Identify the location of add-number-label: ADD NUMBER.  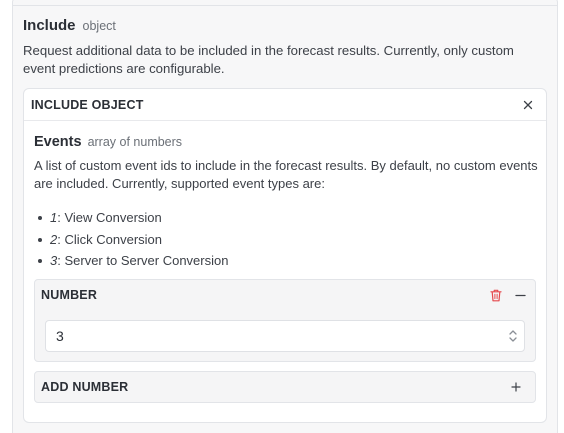
(85, 387).